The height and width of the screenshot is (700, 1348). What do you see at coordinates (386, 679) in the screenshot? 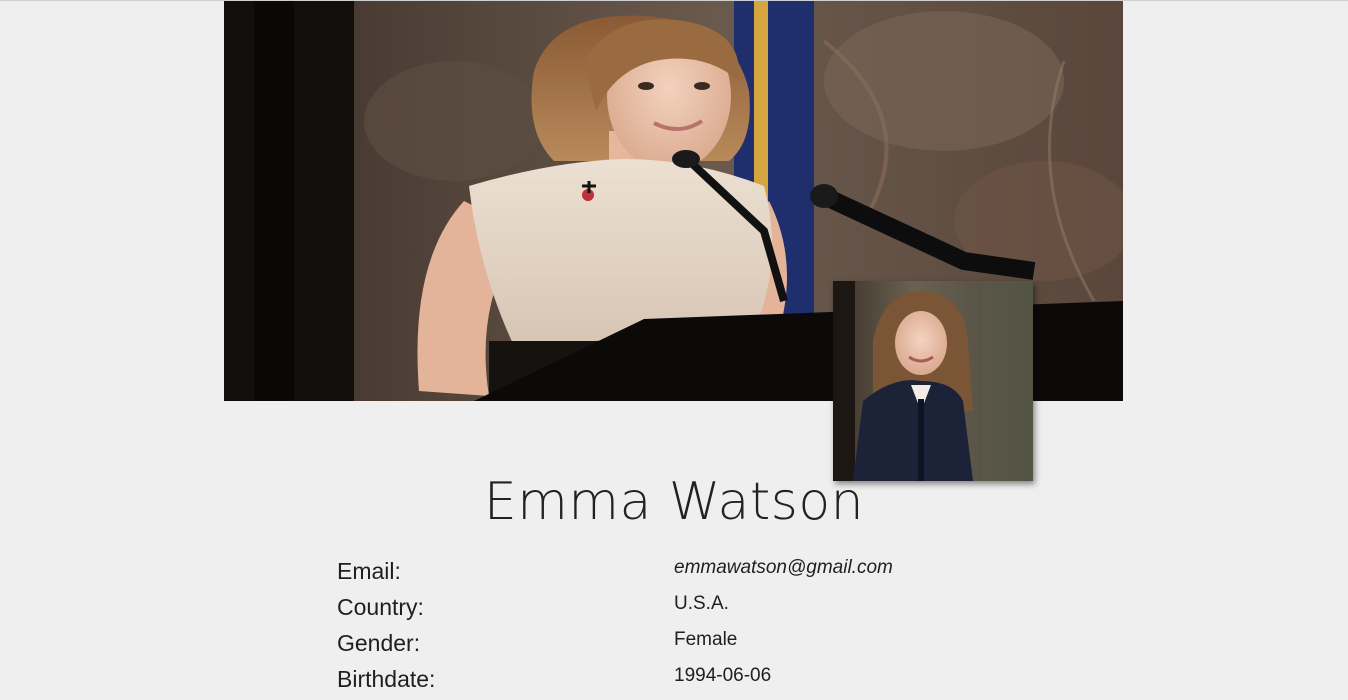
I see `birthdate-label: Birthdate:` at bounding box center [386, 679].